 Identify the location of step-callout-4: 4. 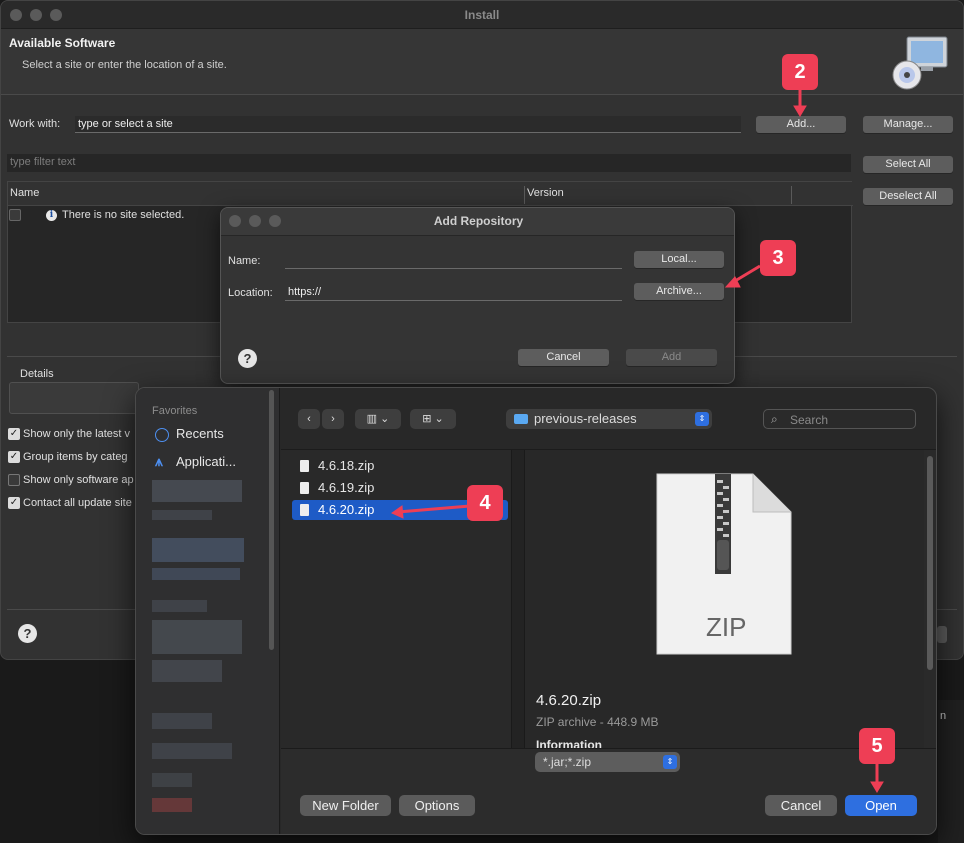
(485, 503).